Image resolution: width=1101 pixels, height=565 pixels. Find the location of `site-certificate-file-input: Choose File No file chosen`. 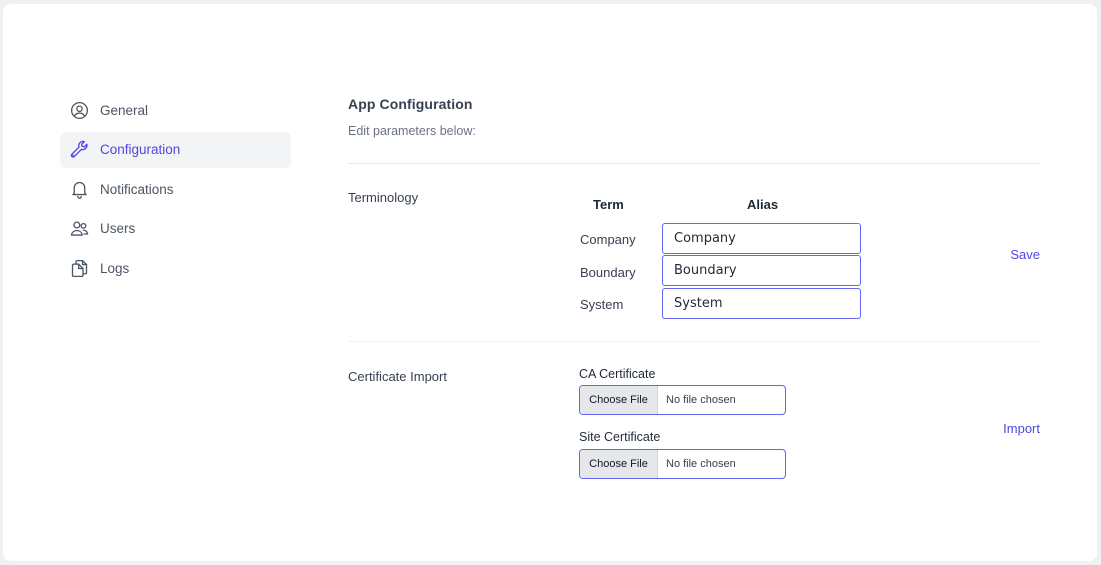

site-certificate-file-input: Choose File No file chosen is located at coordinates (682, 464).